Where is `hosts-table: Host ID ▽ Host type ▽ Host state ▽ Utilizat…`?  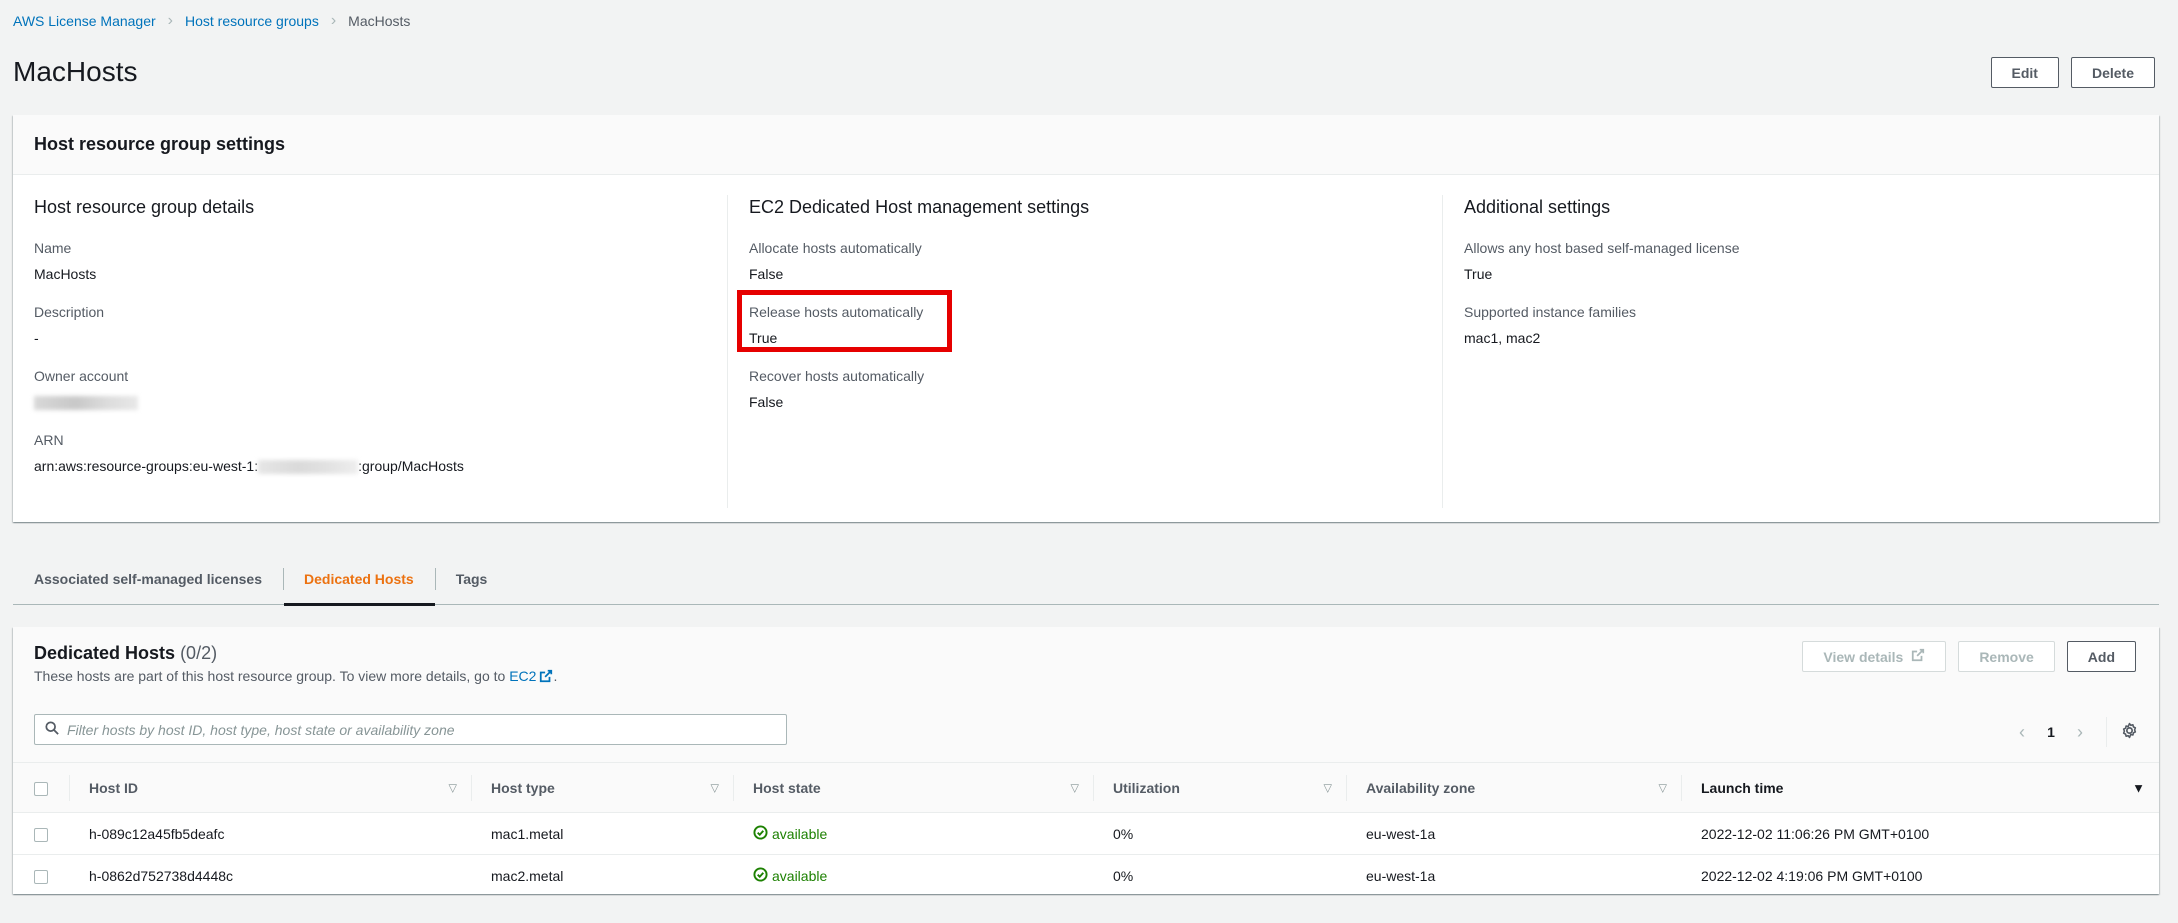
hosts-table: Host ID ▽ Host type ▽ Host state ▽ Utilizat… is located at coordinates (1086, 829).